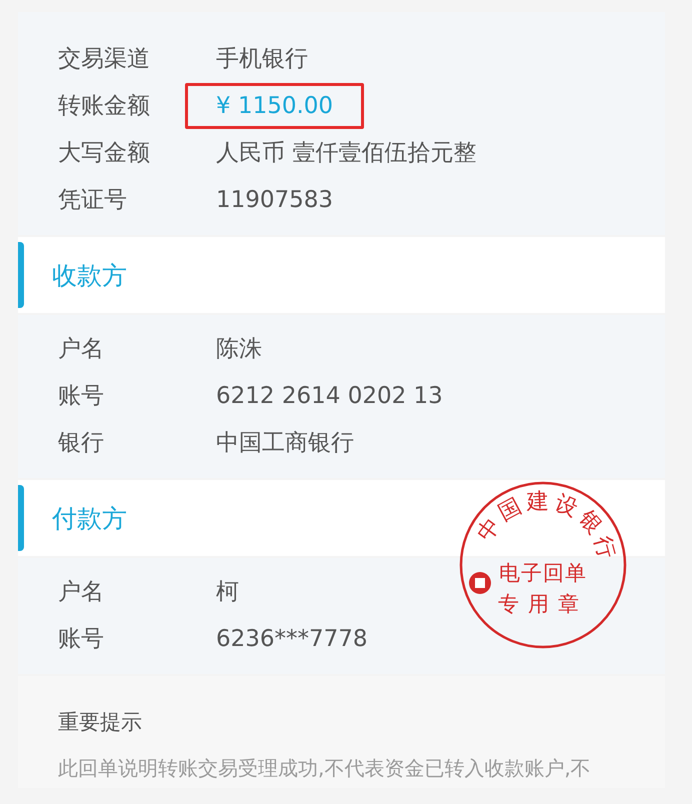 Image resolution: width=692 pixels, height=804 pixels. What do you see at coordinates (274, 200) in the screenshot?
I see `field-value: 11907583` at bounding box center [274, 200].